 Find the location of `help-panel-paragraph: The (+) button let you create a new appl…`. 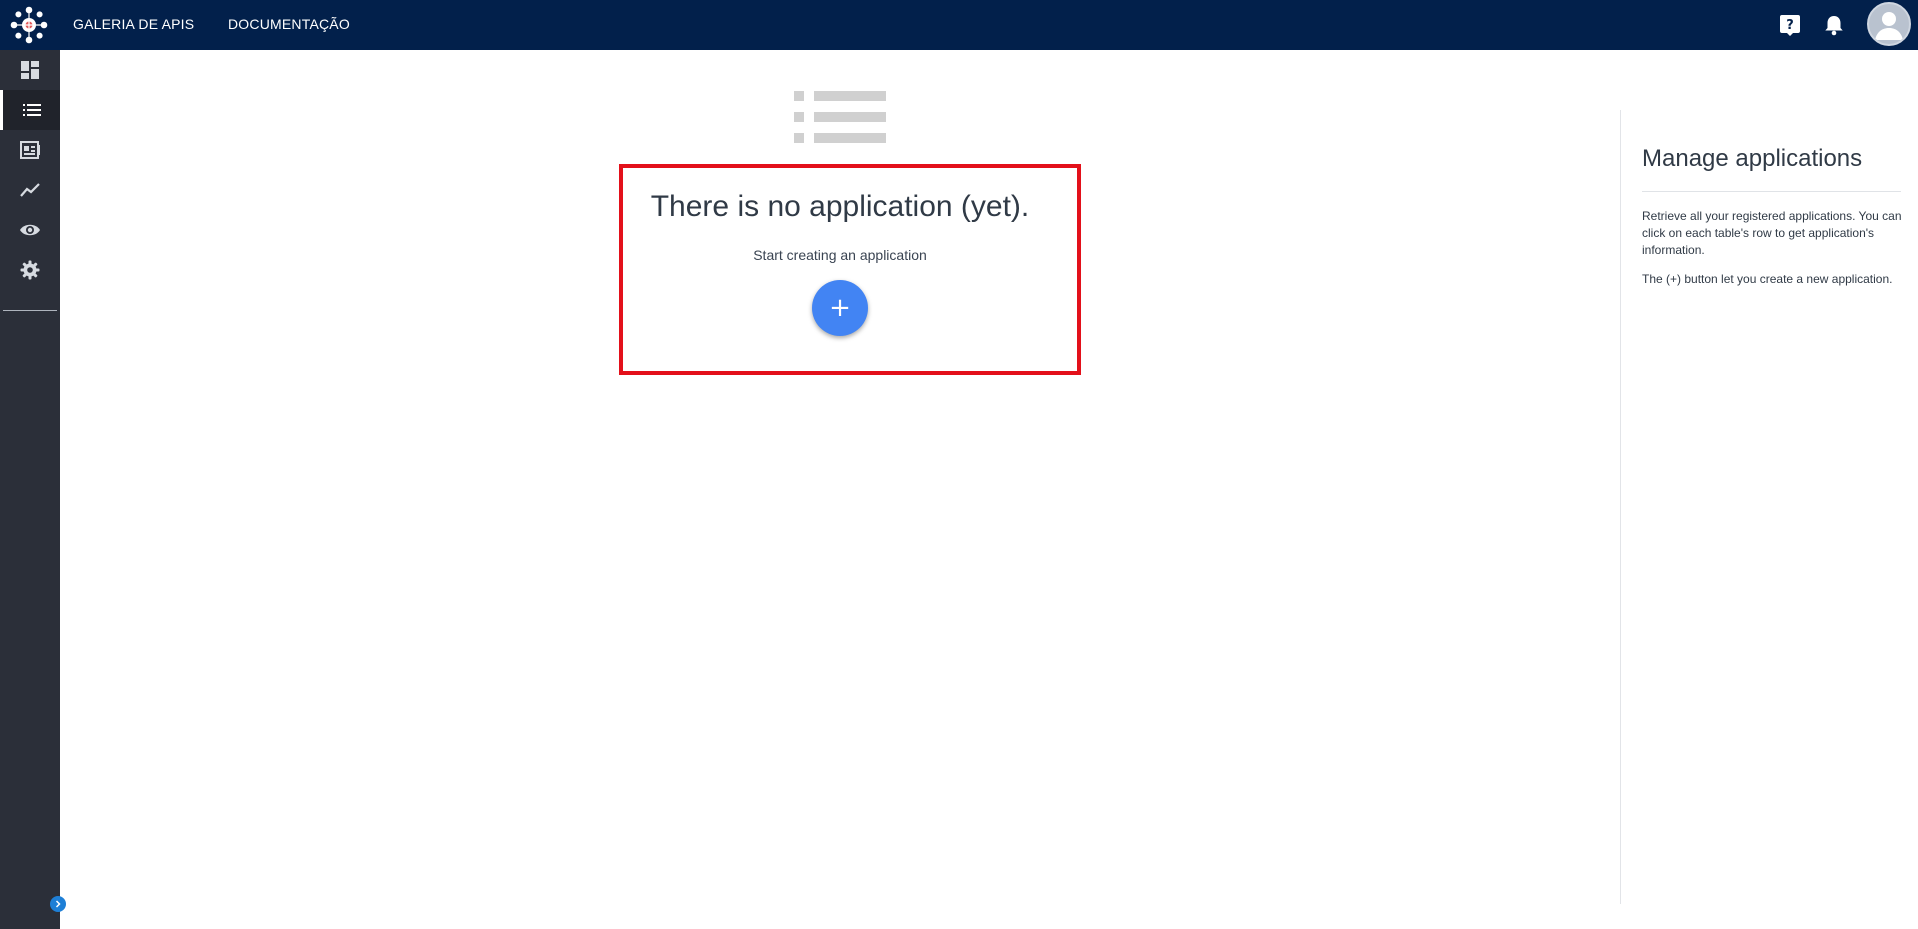

help-panel-paragraph: The (+) button let you create a new appl… is located at coordinates (1767, 279).